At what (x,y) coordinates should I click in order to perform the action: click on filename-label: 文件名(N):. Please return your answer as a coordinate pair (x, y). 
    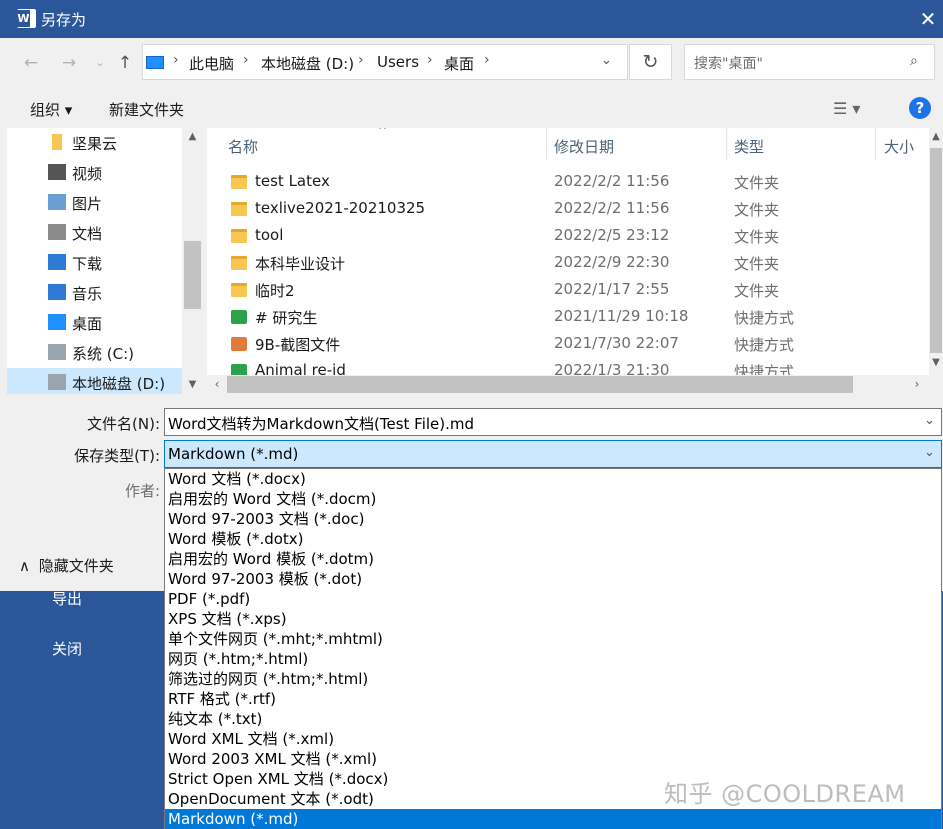
    Looking at the image, I should click on (123, 424).